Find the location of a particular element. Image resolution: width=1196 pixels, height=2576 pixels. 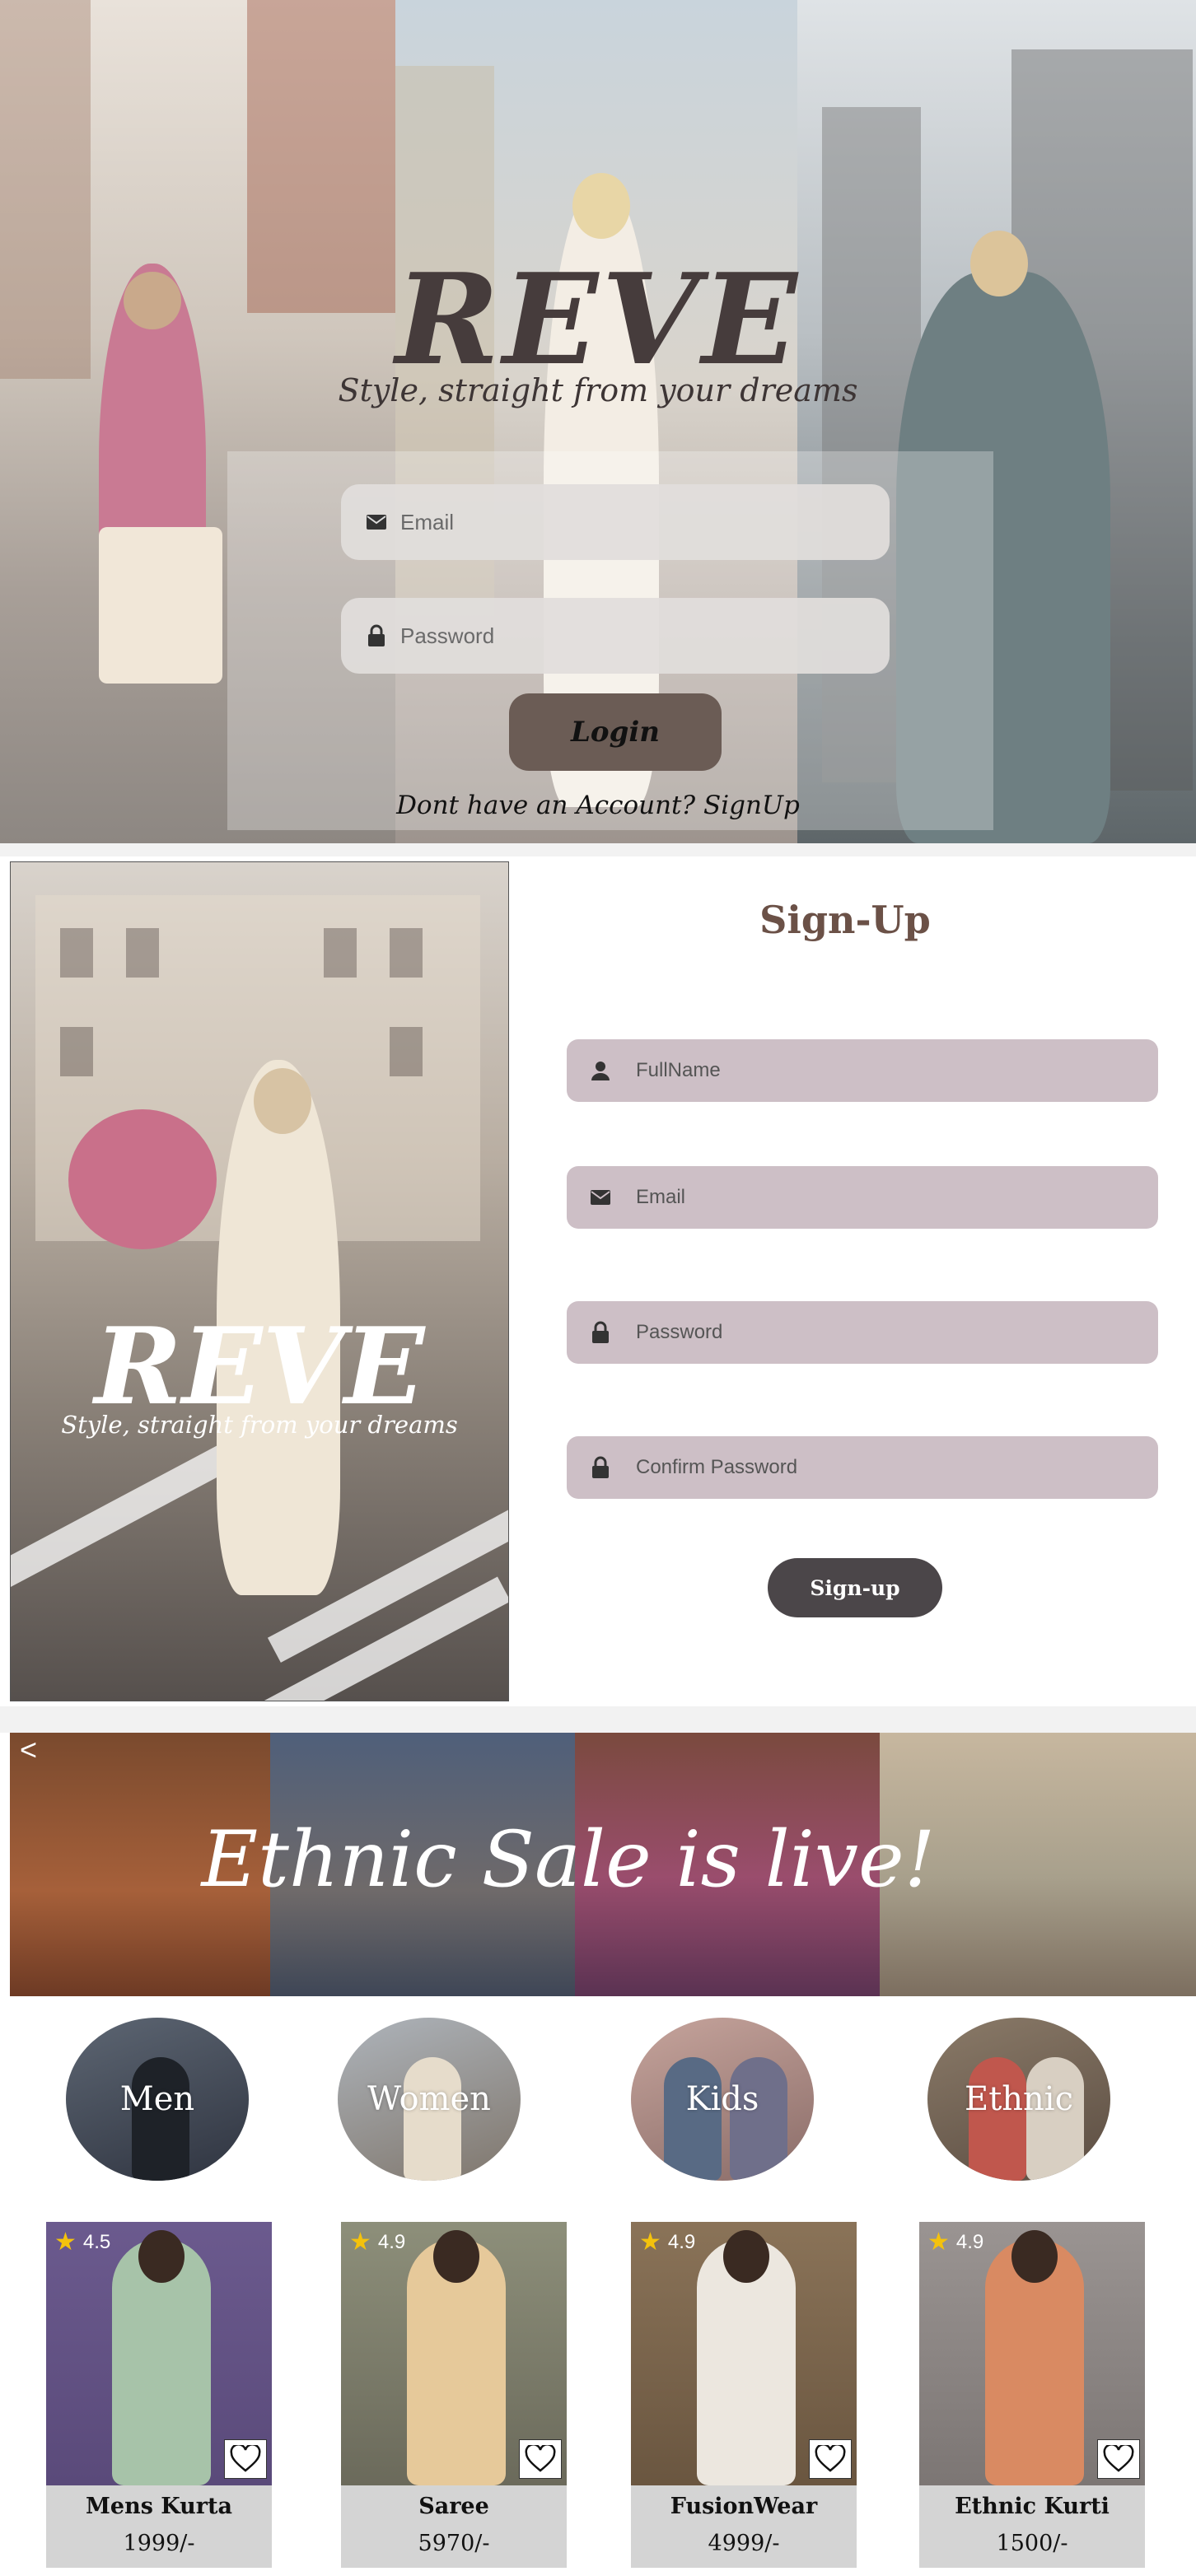

category-men: Men is located at coordinates (157, 2099).